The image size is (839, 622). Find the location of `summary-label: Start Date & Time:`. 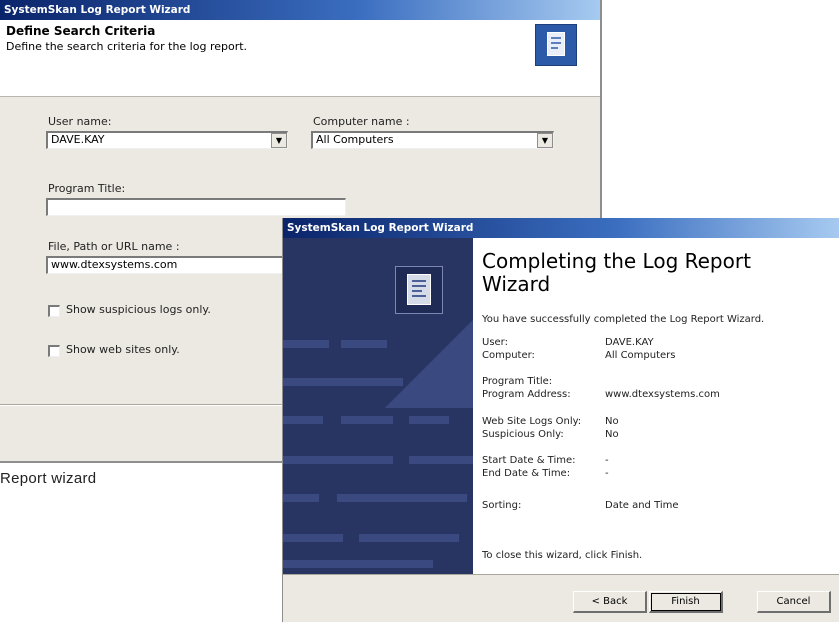

summary-label: Start Date & Time: is located at coordinates (529, 460).